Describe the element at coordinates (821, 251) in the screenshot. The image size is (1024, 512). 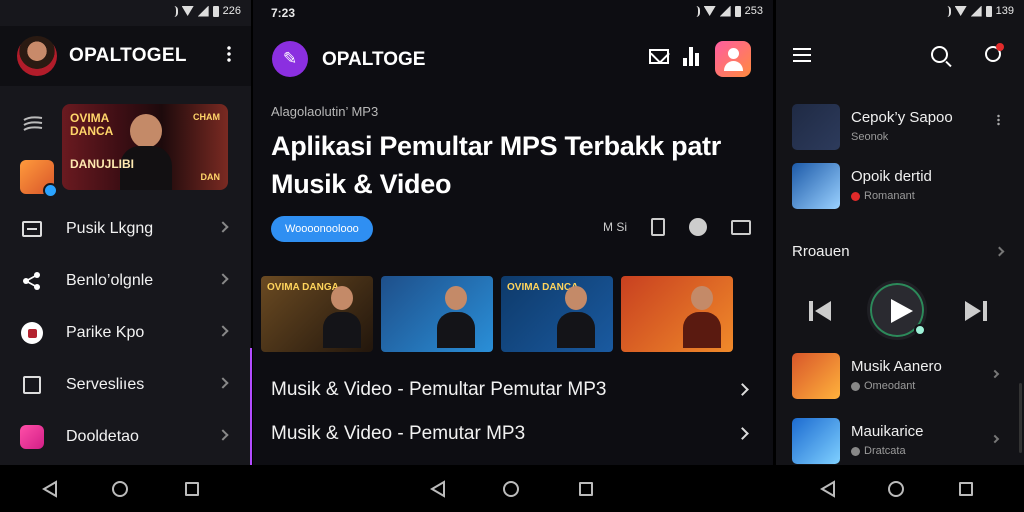
I see `section-title: Rroauen` at that location.